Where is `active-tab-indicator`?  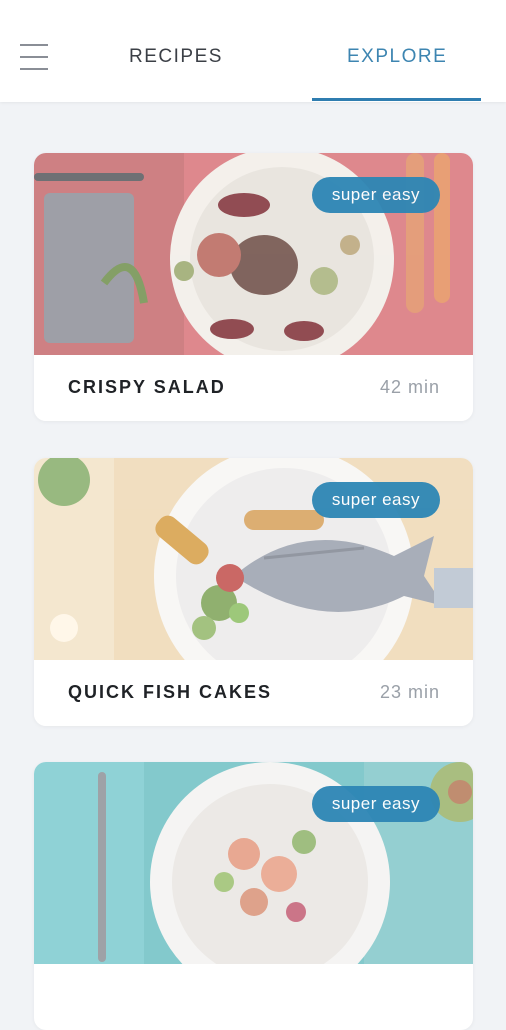 active-tab-indicator is located at coordinates (396, 99).